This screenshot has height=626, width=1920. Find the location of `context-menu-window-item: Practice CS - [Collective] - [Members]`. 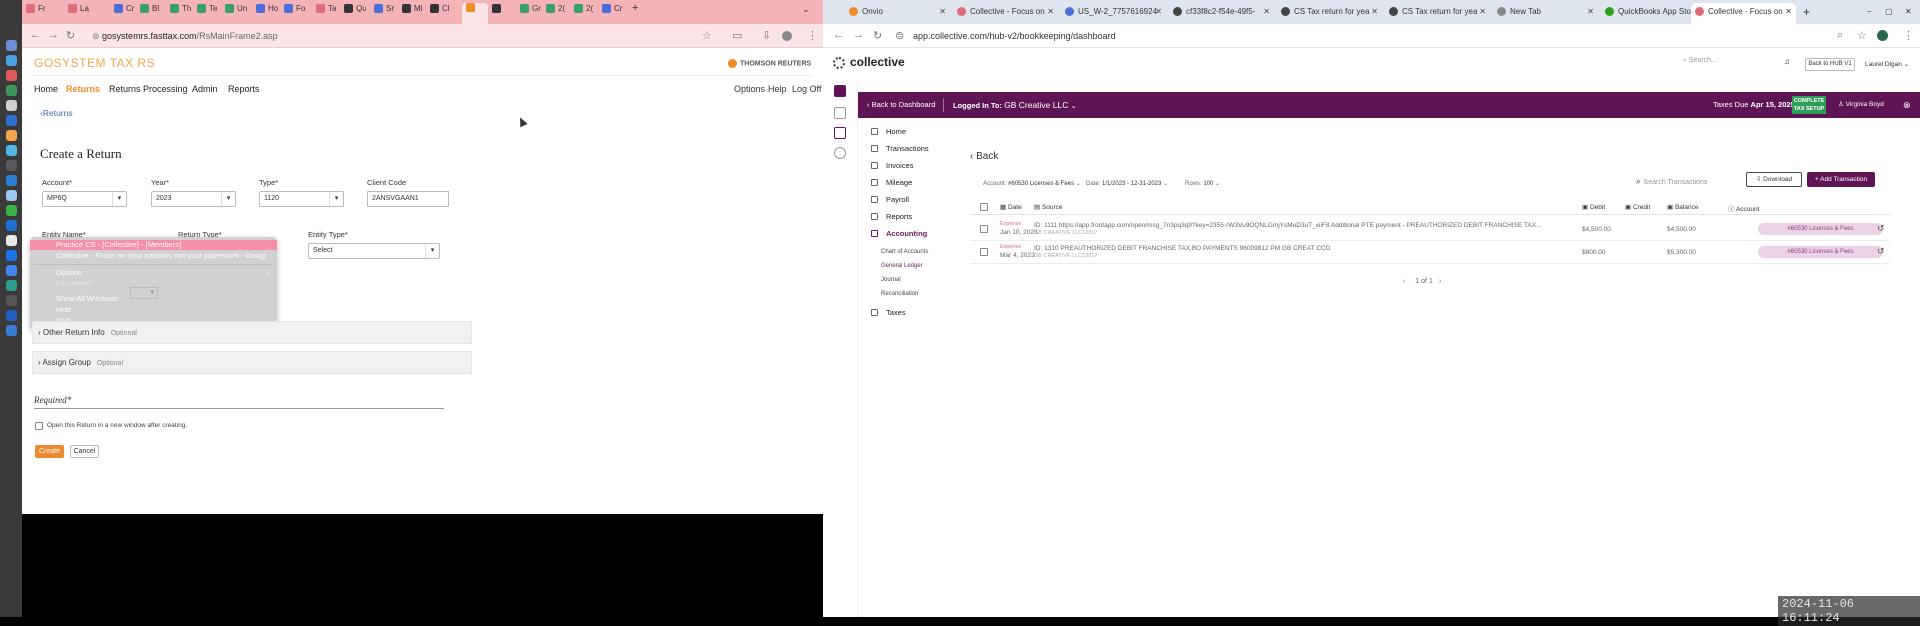

context-menu-window-item: Practice CS - [Collective] - [Members] is located at coordinates (153, 245).